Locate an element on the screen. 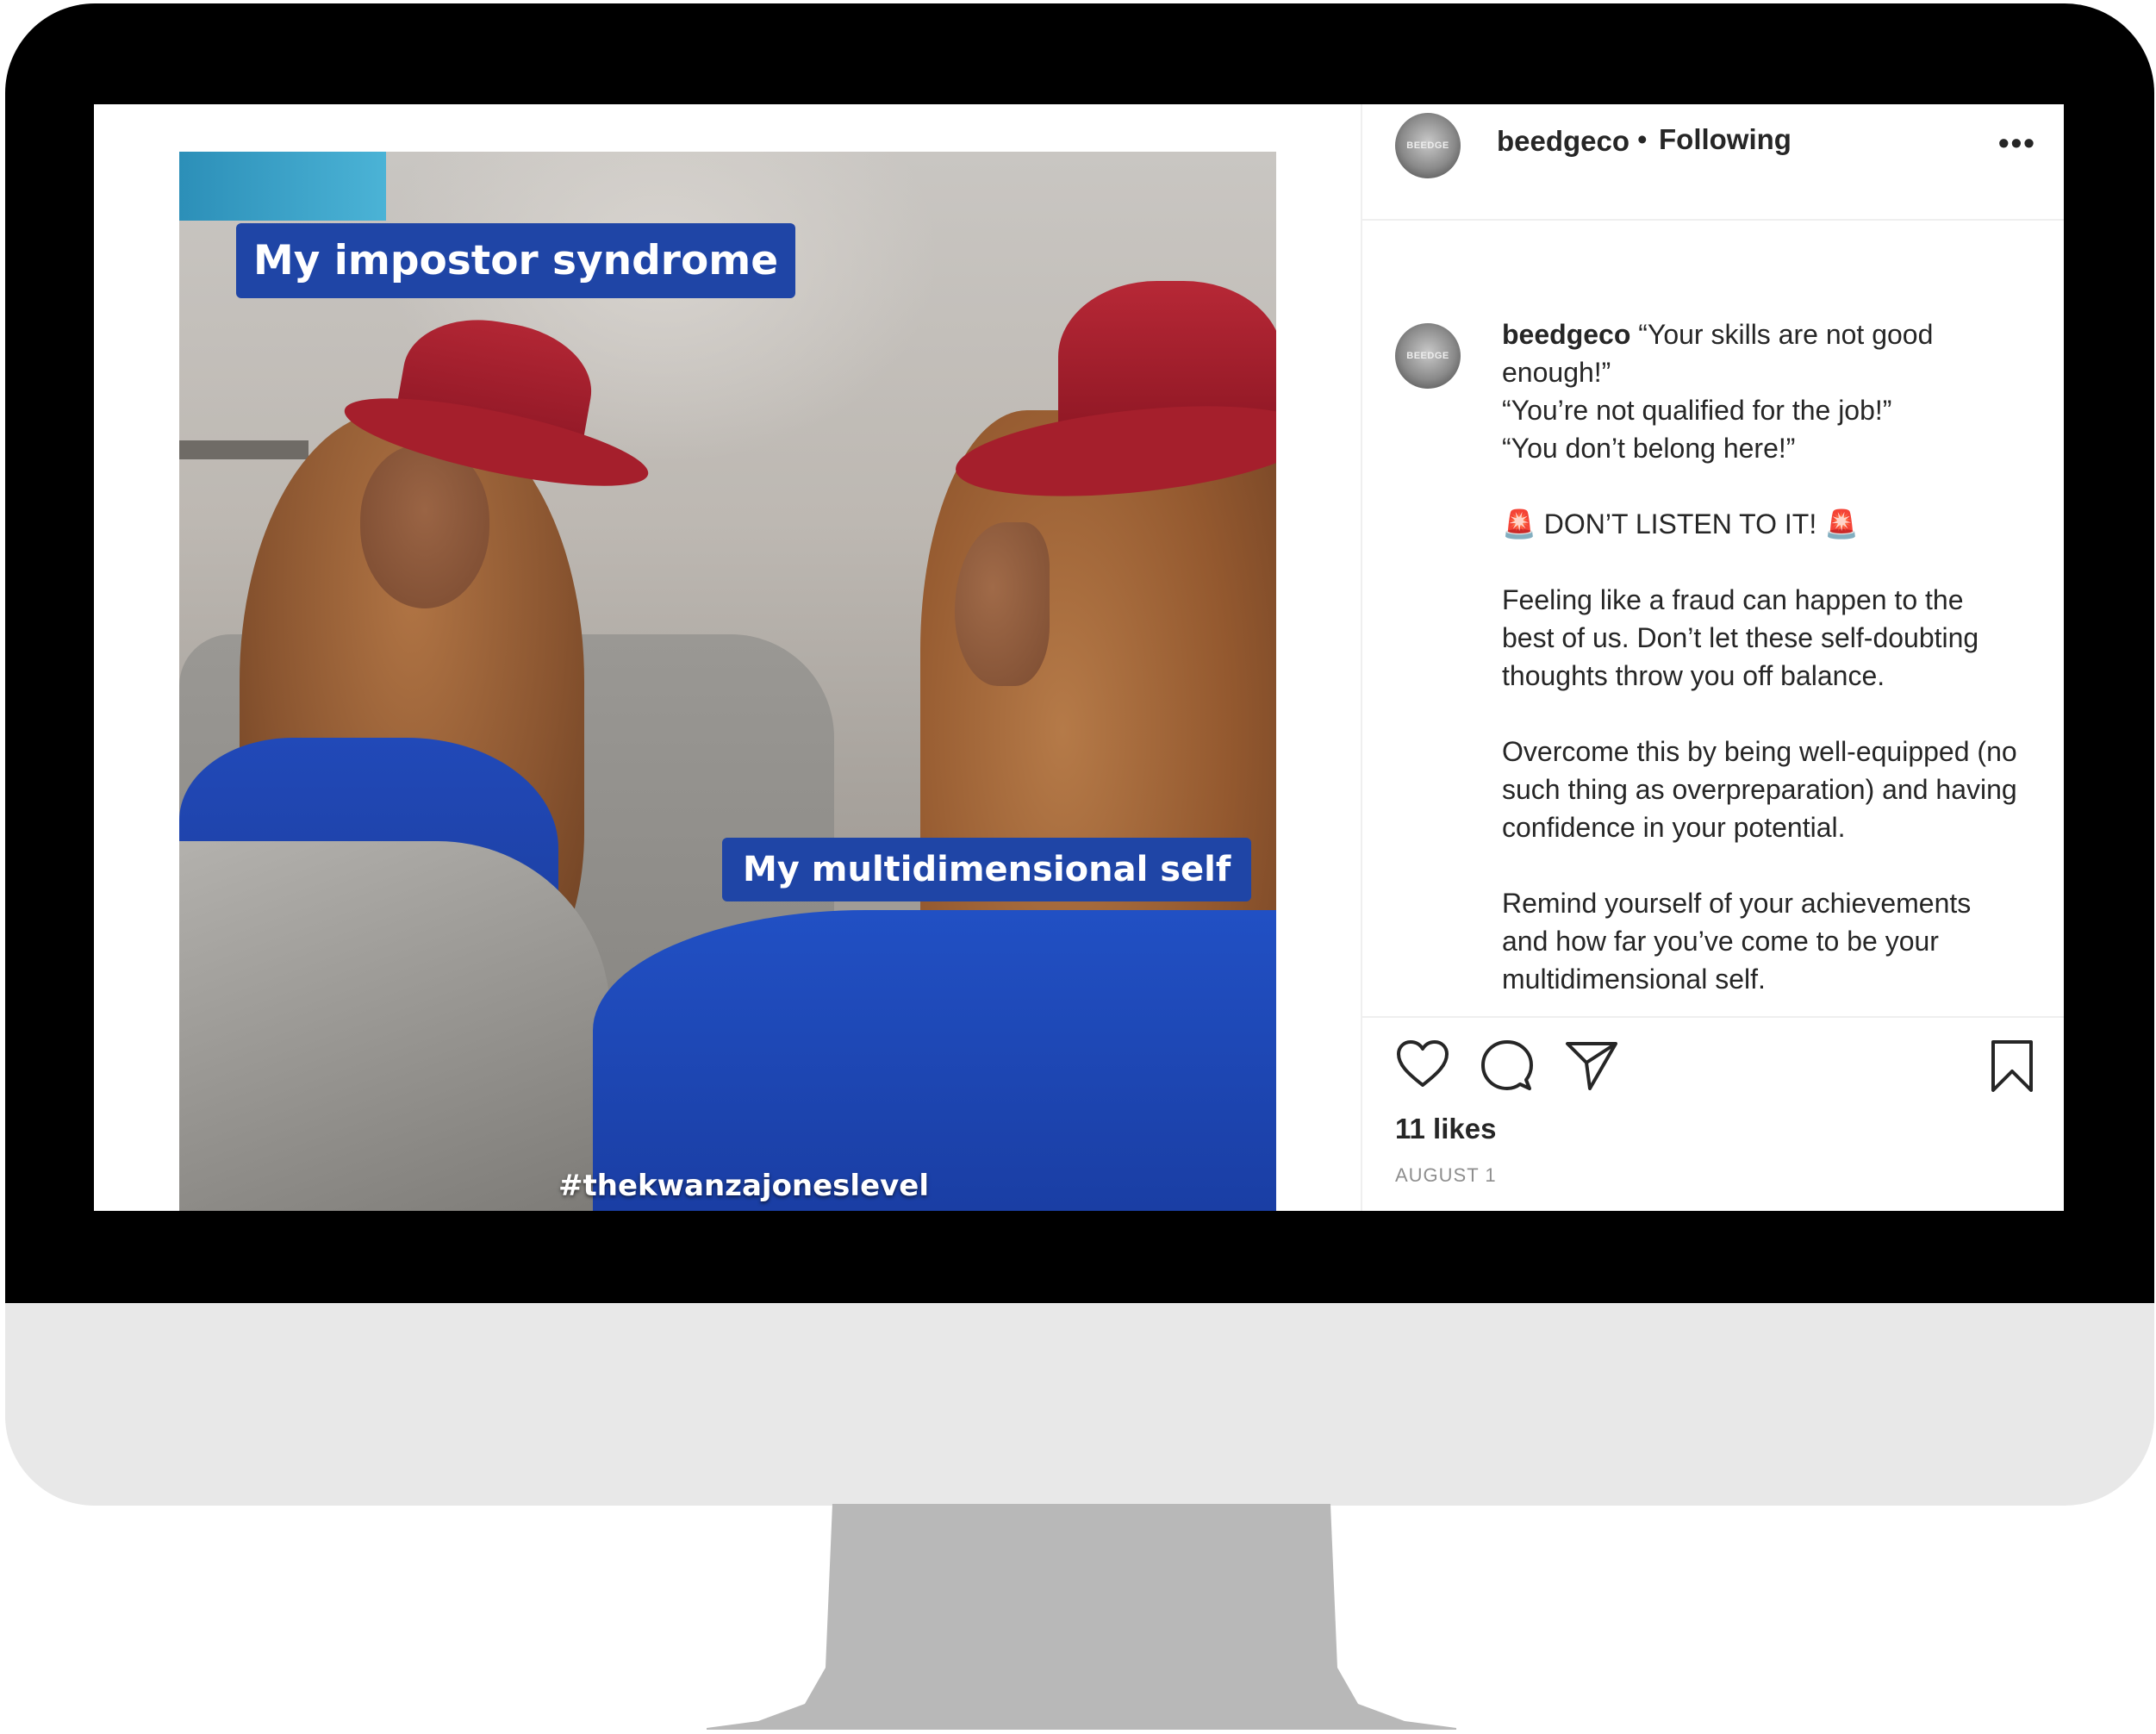  avatar: BEEDGE is located at coordinates (1428, 145).